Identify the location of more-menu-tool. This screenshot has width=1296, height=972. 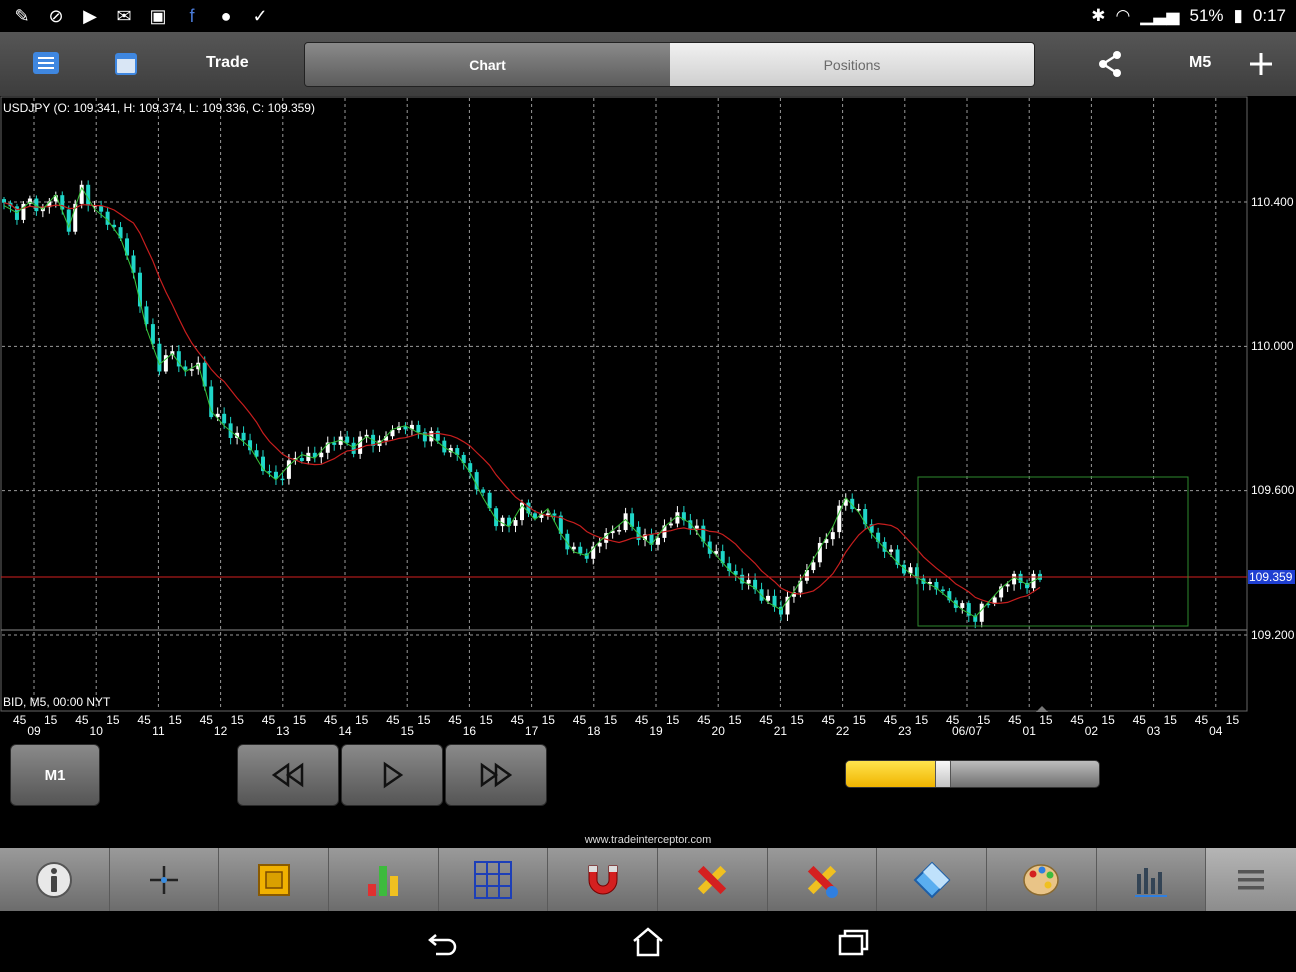
(1251, 879).